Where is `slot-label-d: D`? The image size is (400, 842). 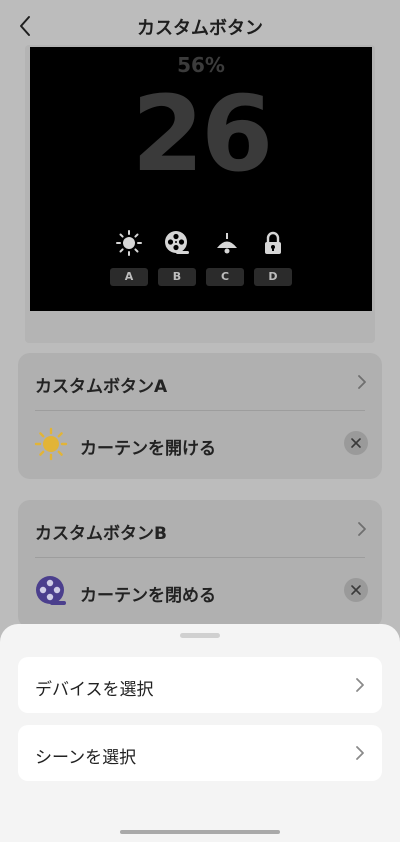
slot-label-d: D is located at coordinates (273, 277).